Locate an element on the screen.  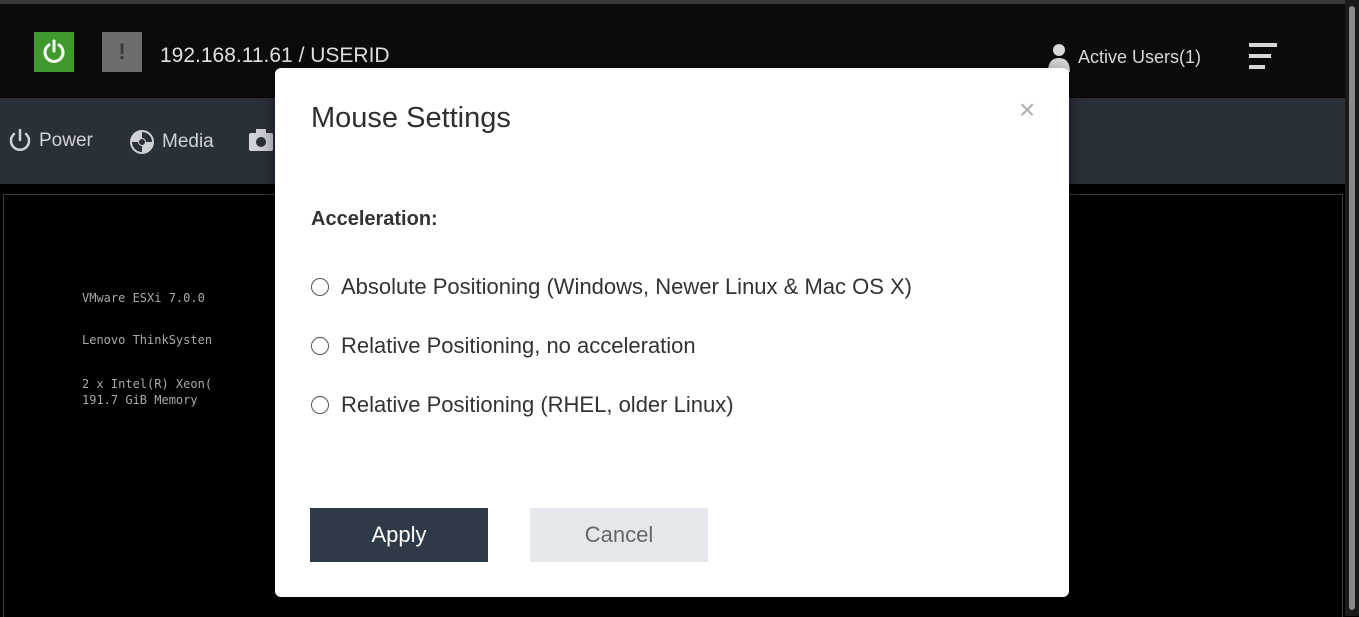
option-label: Relative Positioning, no acceleration is located at coordinates (518, 345).